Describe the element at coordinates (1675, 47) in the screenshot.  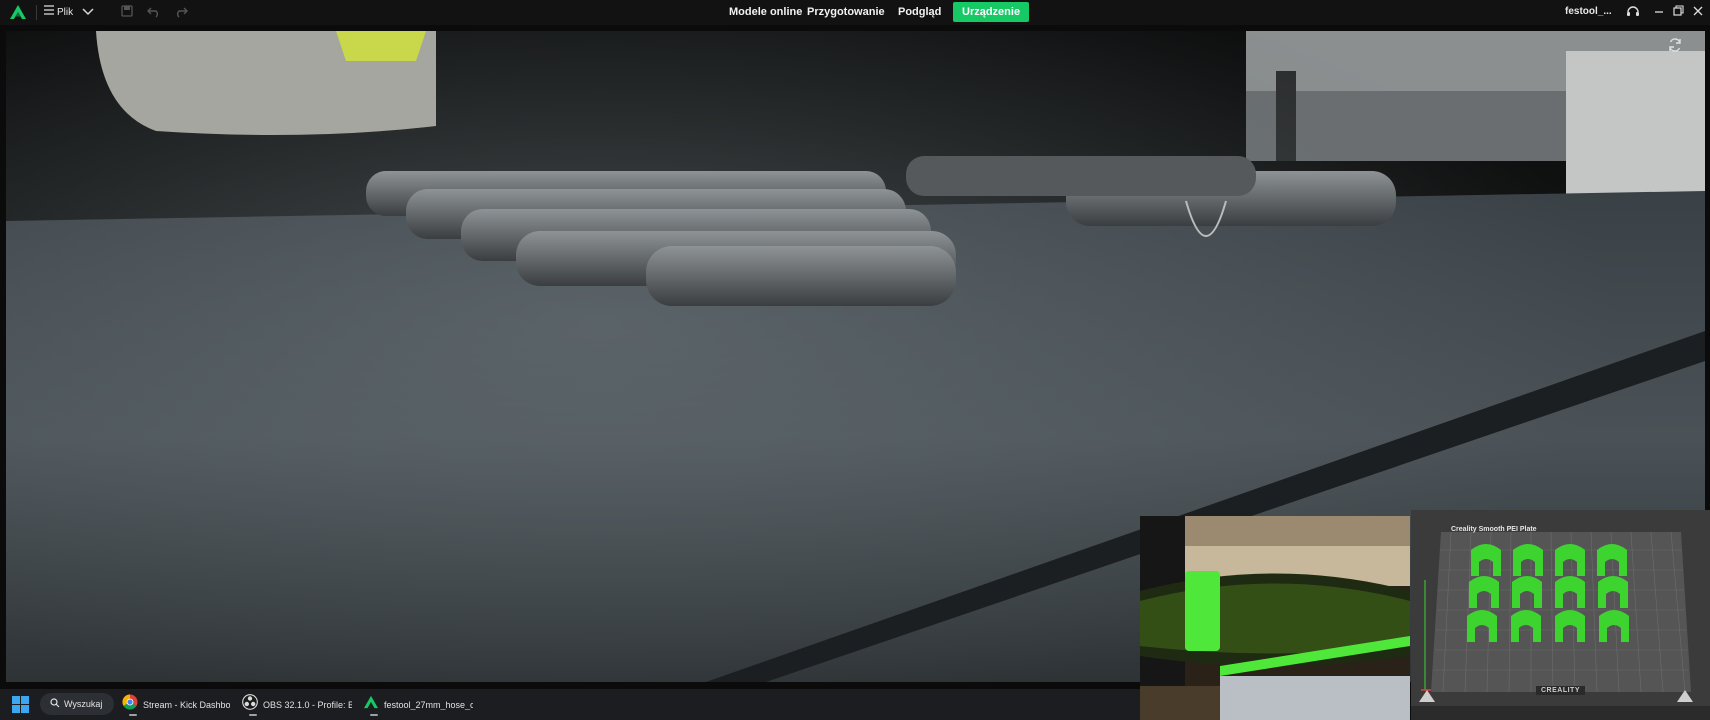
I see `refresh-icon` at that location.